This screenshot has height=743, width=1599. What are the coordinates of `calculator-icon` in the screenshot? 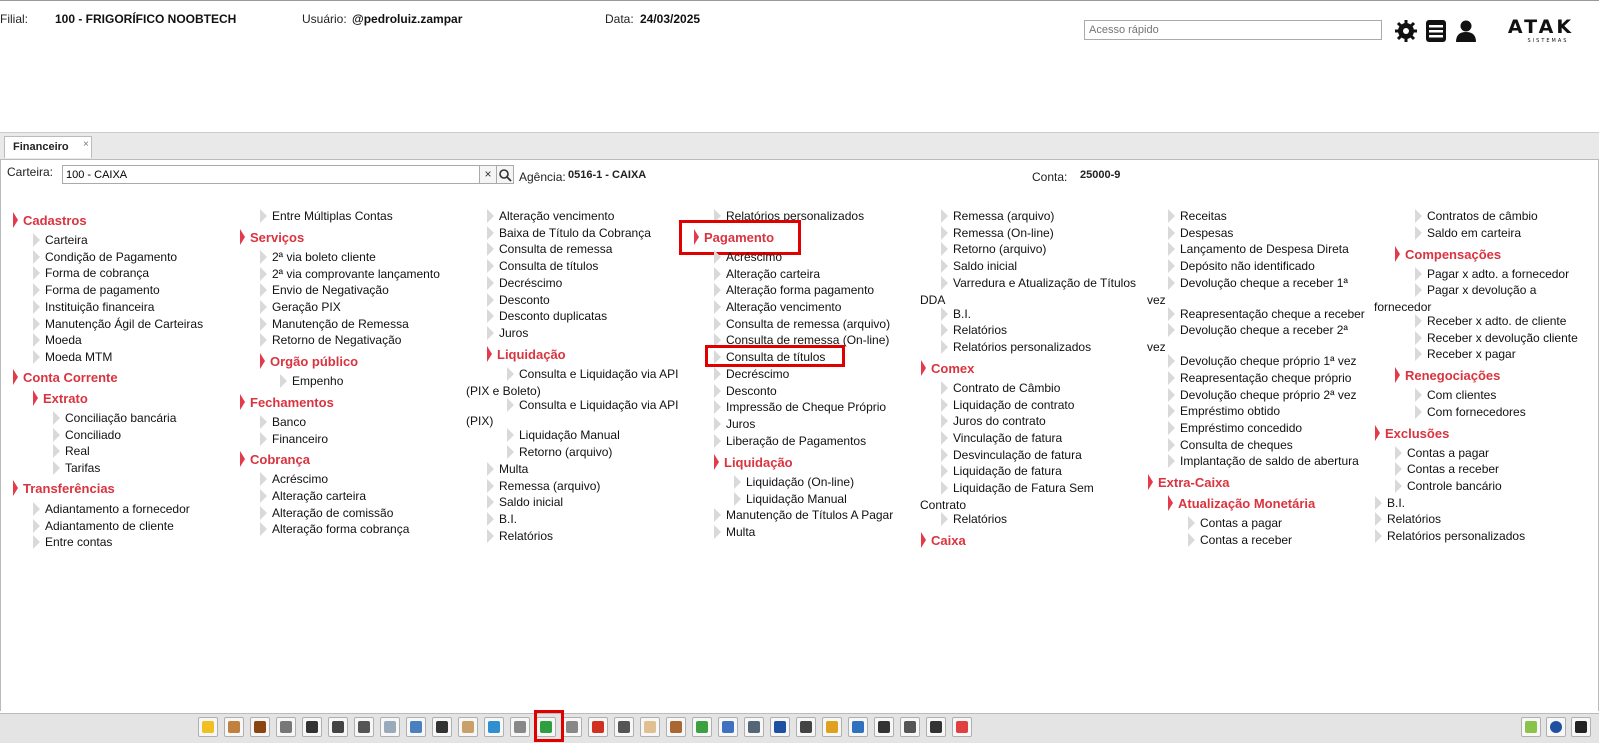 It's located at (286, 727).